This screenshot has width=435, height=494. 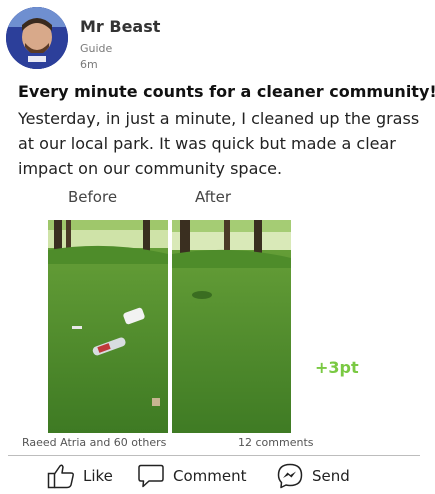 What do you see at coordinates (214, 455) in the screenshot?
I see `divider` at bounding box center [214, 455].